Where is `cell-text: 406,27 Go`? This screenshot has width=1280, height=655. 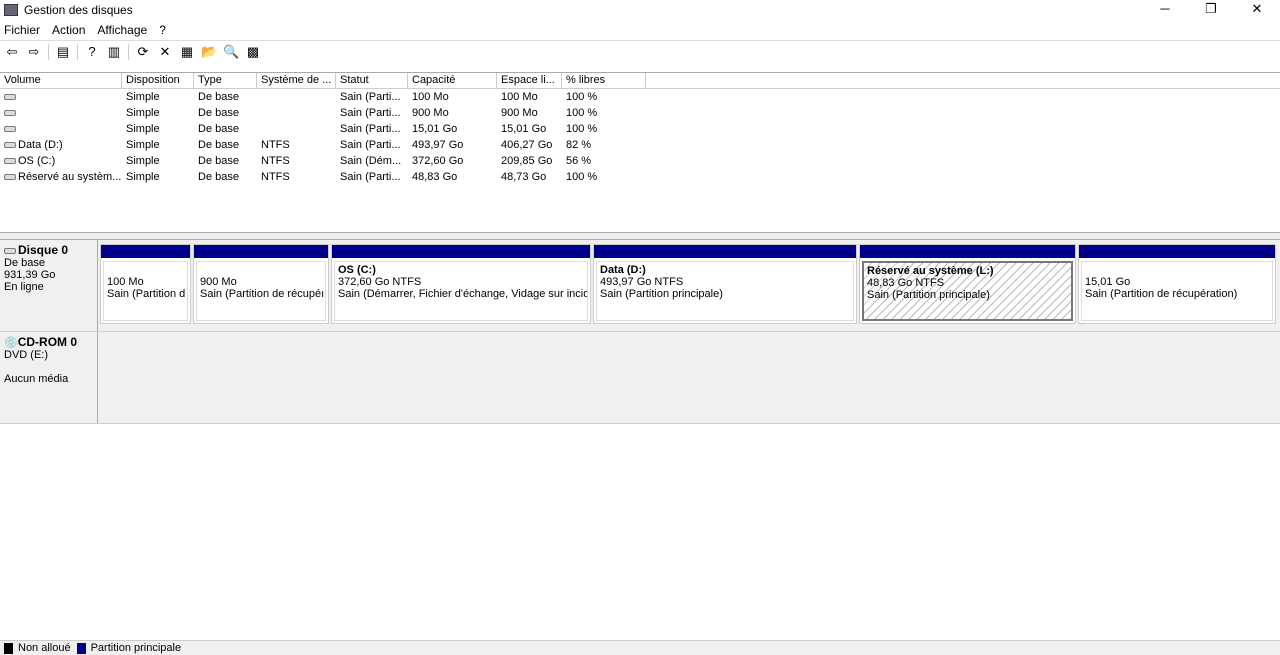 cell-text: 406,27 Go is located at coordinates (527, 145).